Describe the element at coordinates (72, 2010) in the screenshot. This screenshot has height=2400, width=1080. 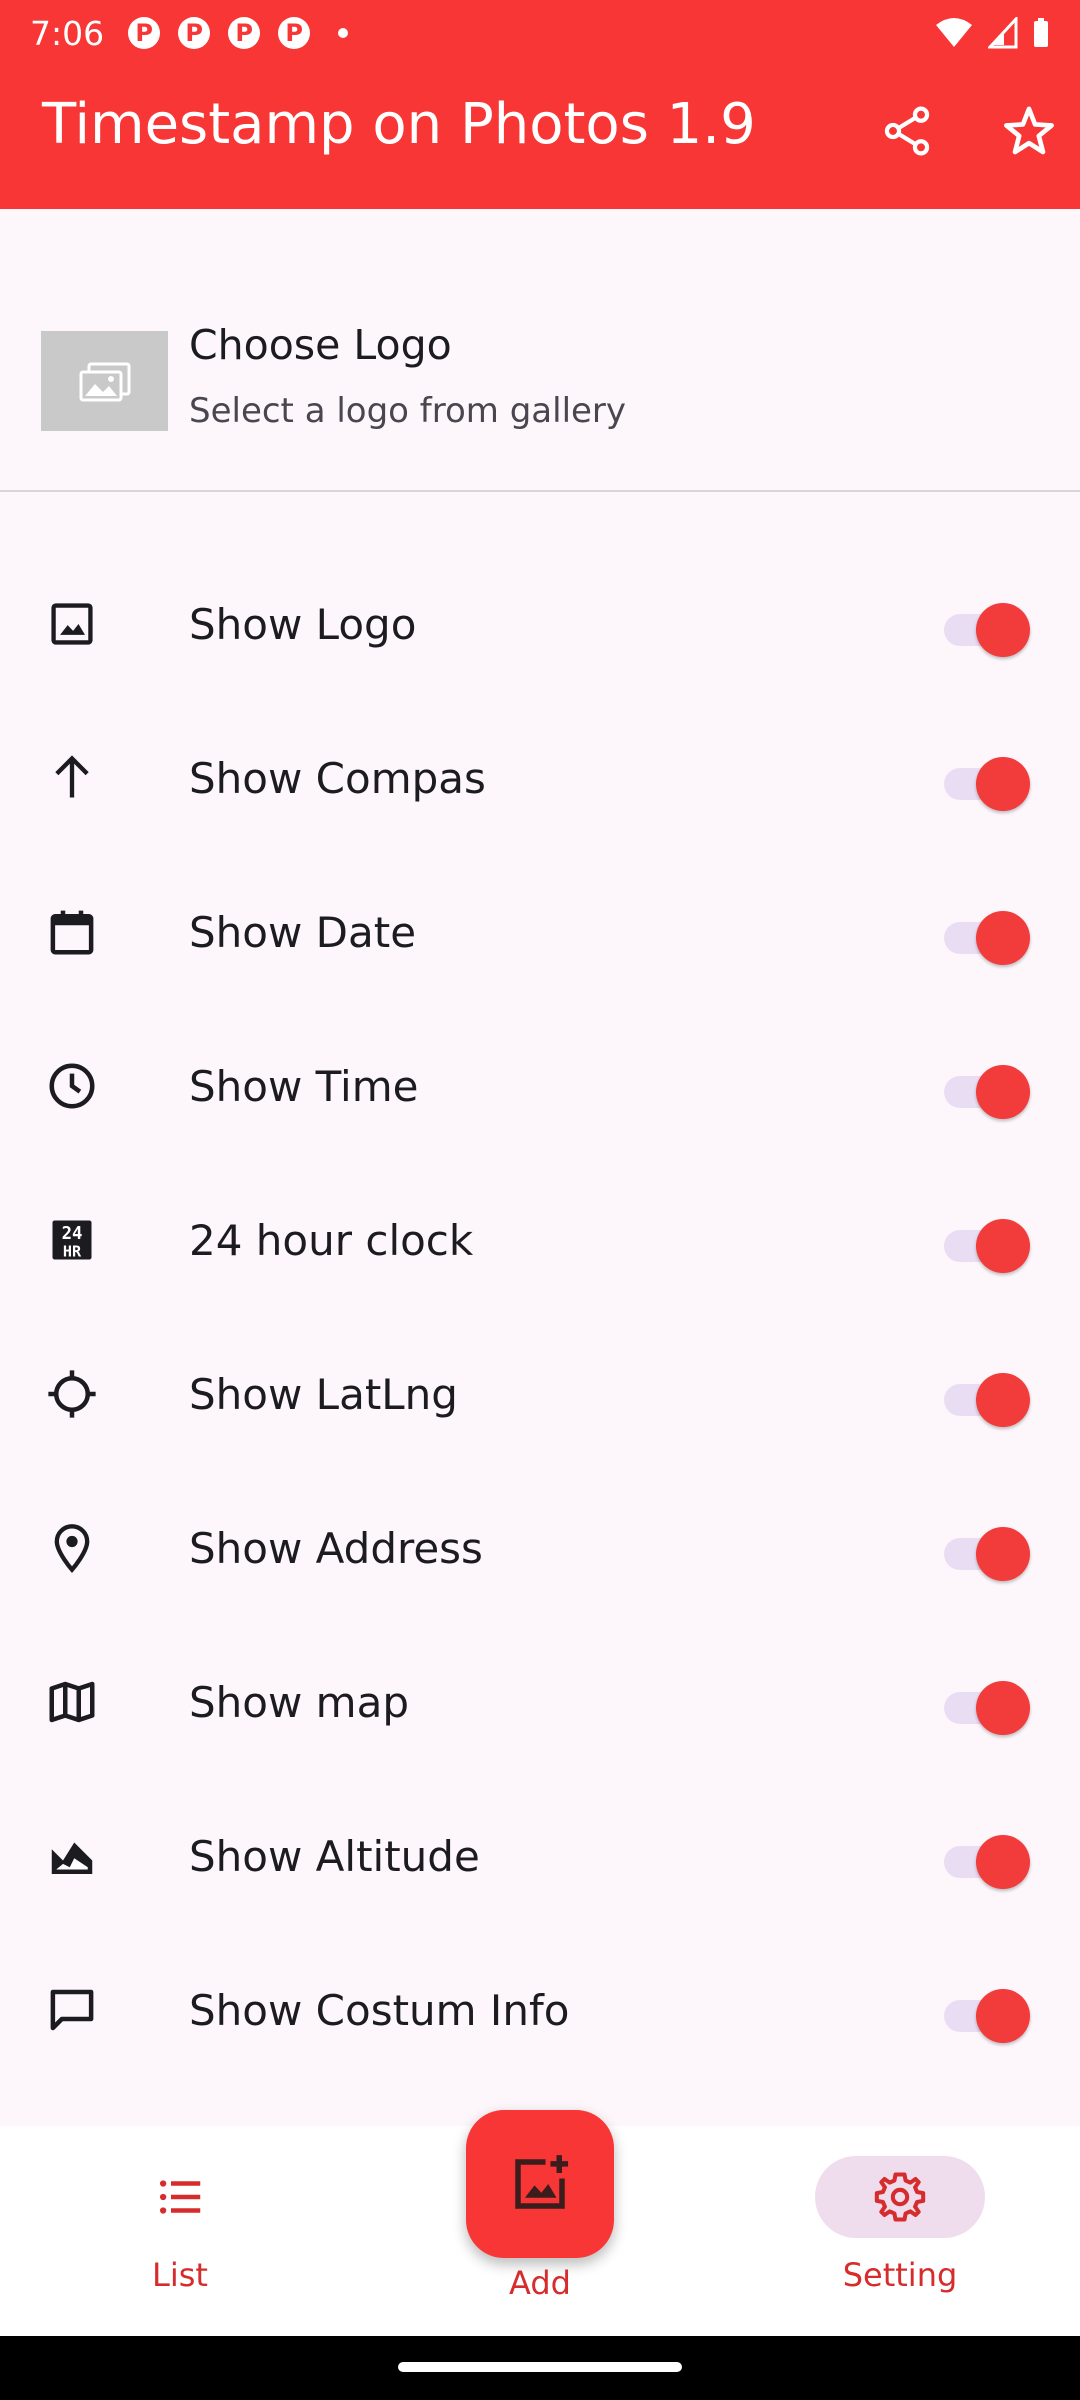
I see `chat-bubble-icon` at that location.